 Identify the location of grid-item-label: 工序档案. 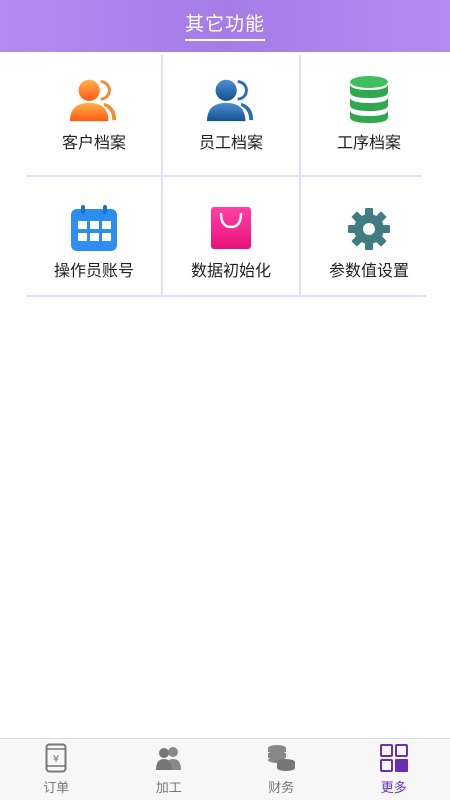
(368, 142).